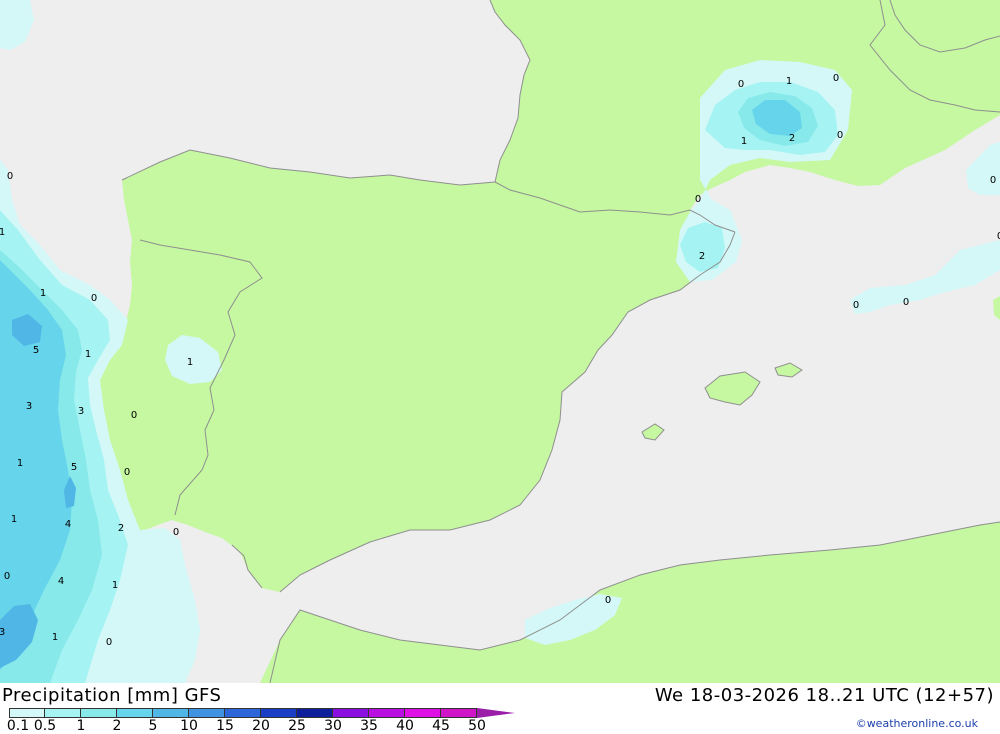 This screenshot has height=734, width=1000. What do you see at coordinates (117, 726) in the screenshot?
I see `legend-tick-label: 2` at bounding box center [117, 726].